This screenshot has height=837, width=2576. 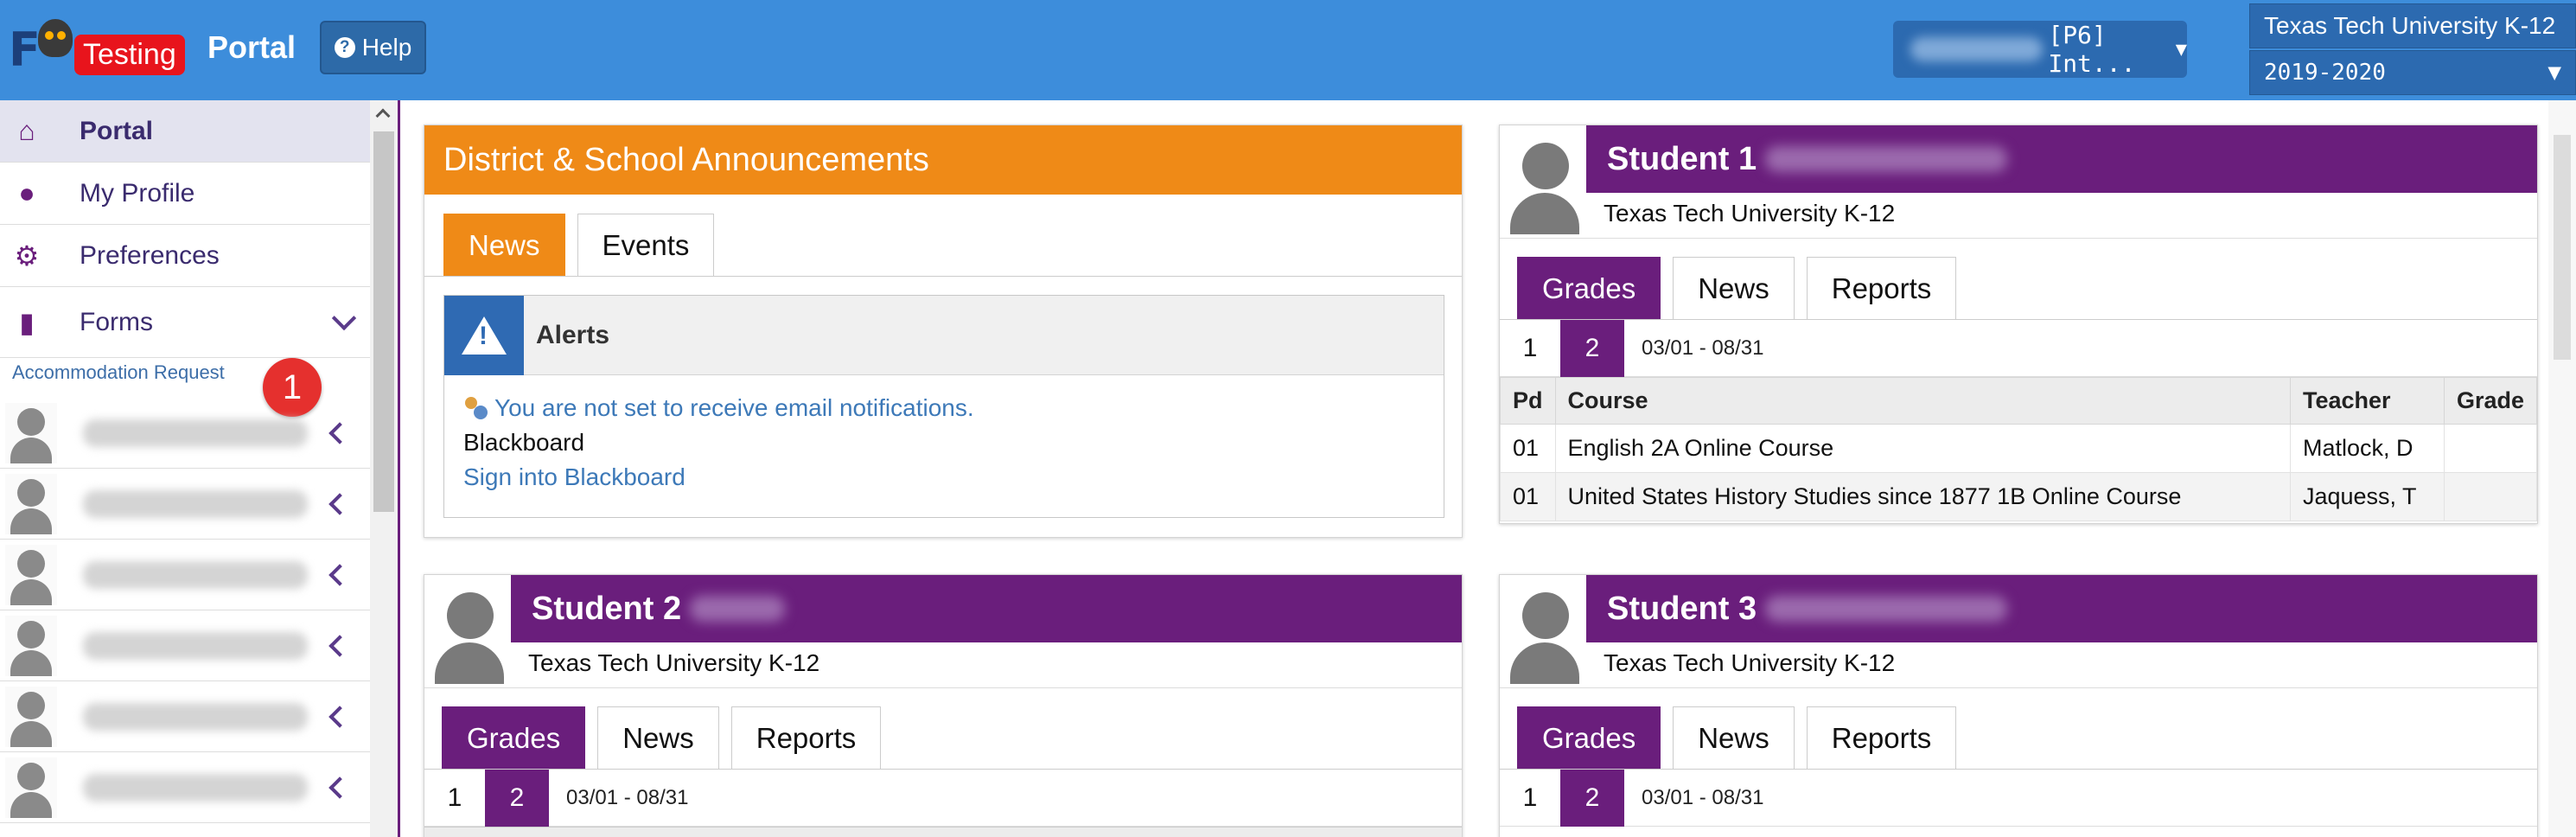 What do you see at coordinates (1682, 159) in the screenshot?
I see `student-name: Student 1` at bounding box center [1682, 159].